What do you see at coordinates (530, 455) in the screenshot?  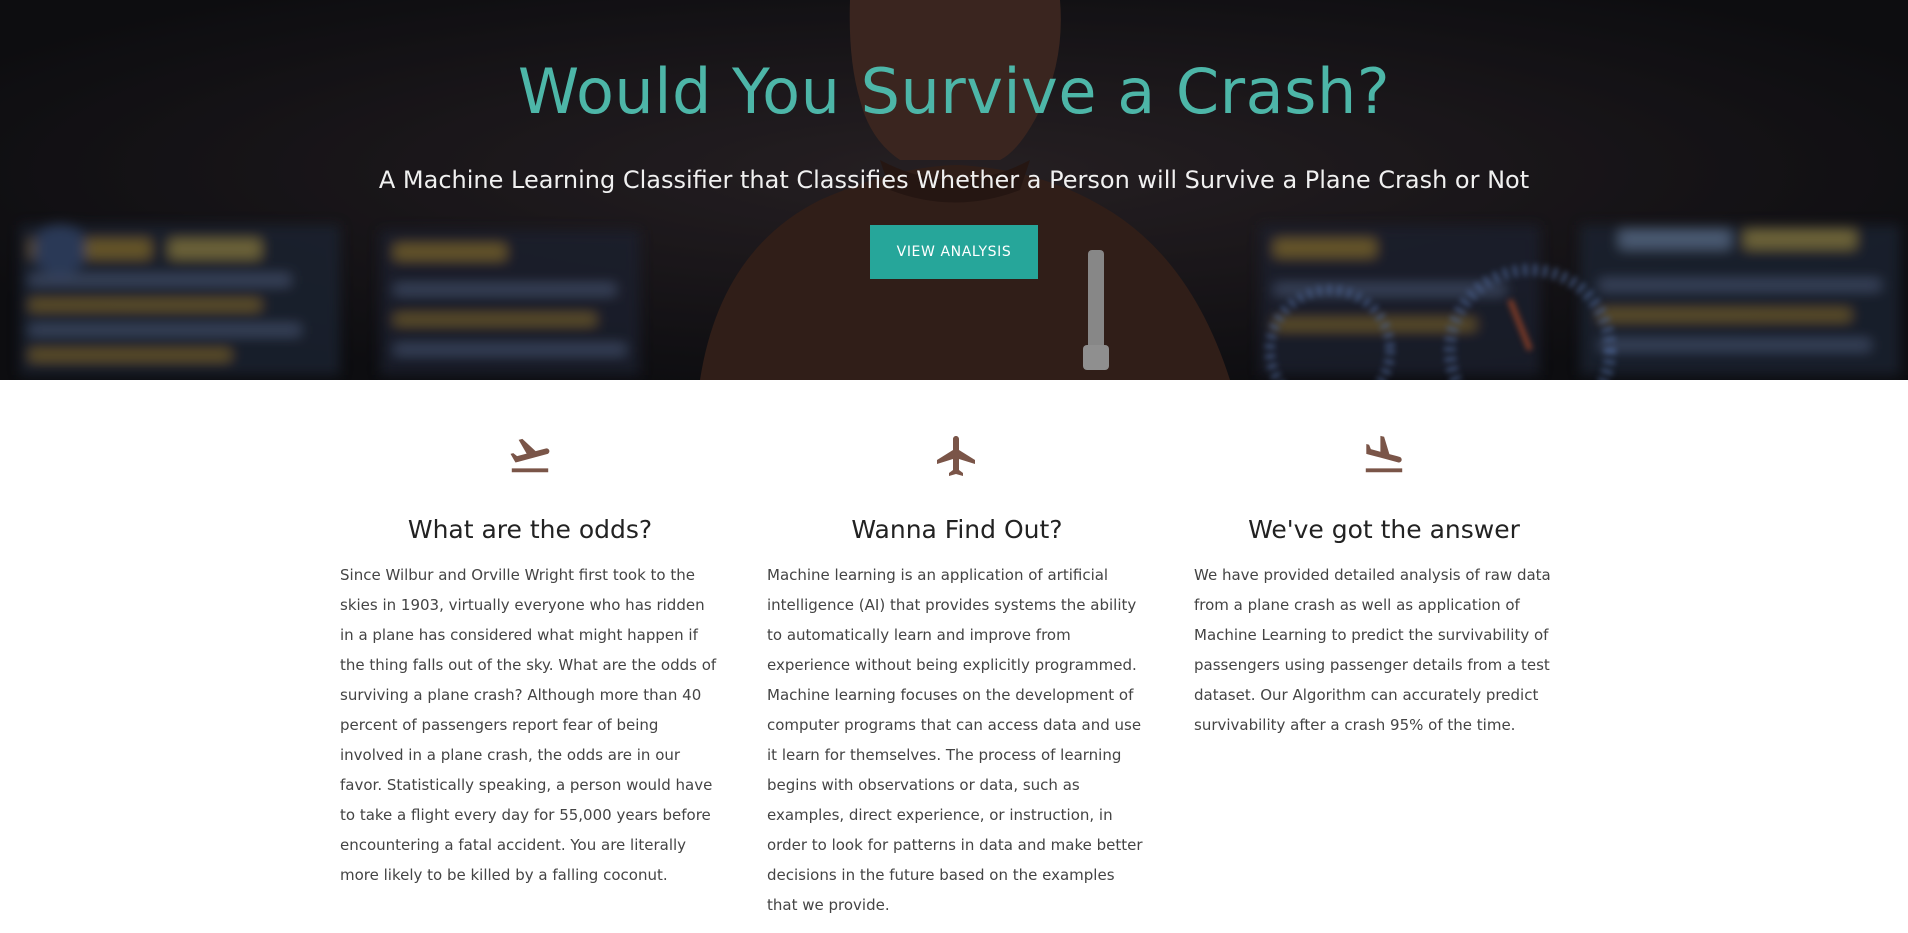 I see `flight-takeoff-icon` at bounding box center [530, 455].